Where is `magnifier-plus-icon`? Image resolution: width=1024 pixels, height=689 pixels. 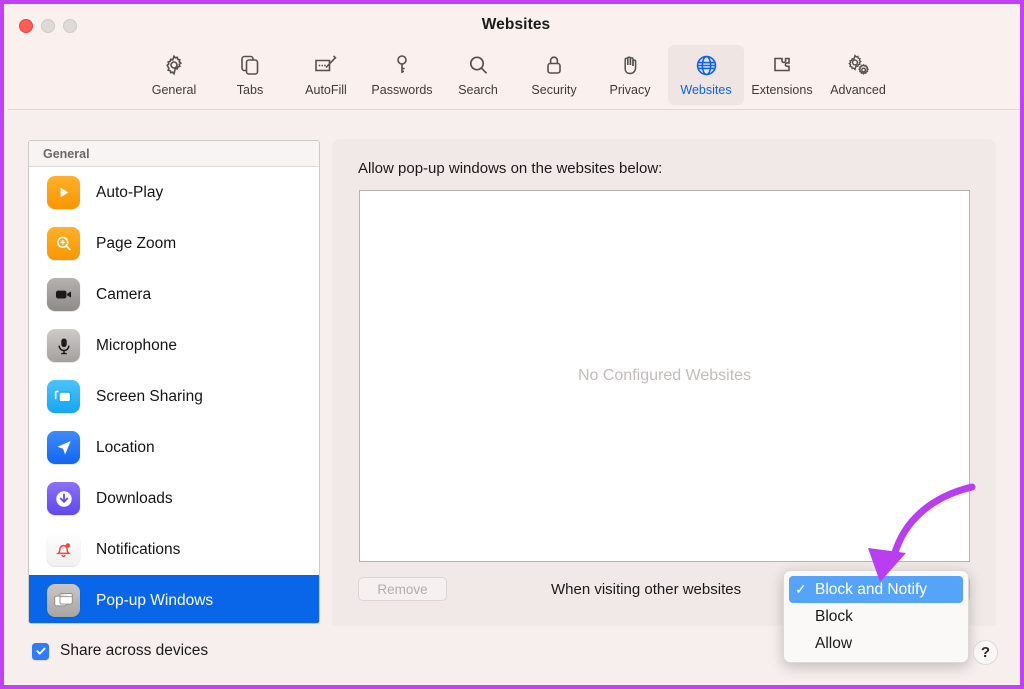
magnifier-plus-icon is located at coordinates (63, 243).